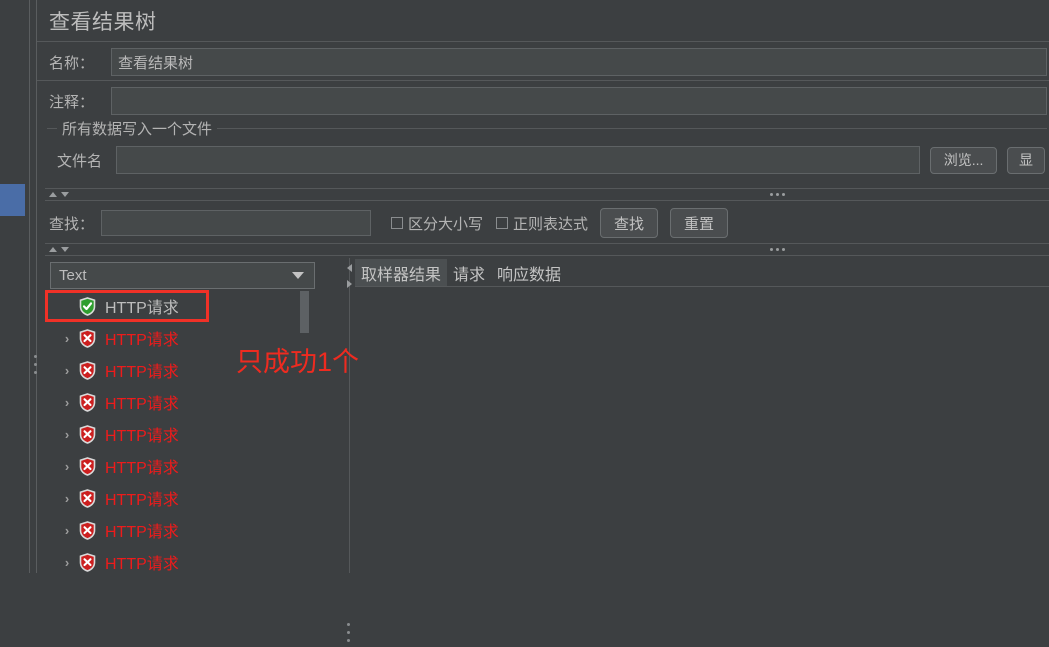  I want to click on tab-2: 响应数据, so click(529, 272).